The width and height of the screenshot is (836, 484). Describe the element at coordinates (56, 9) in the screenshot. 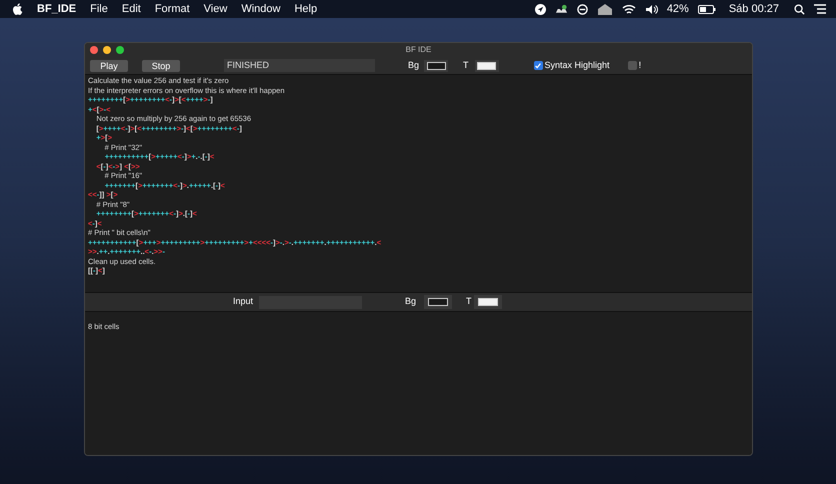

I see `app-name: BF_IDE` at that location.